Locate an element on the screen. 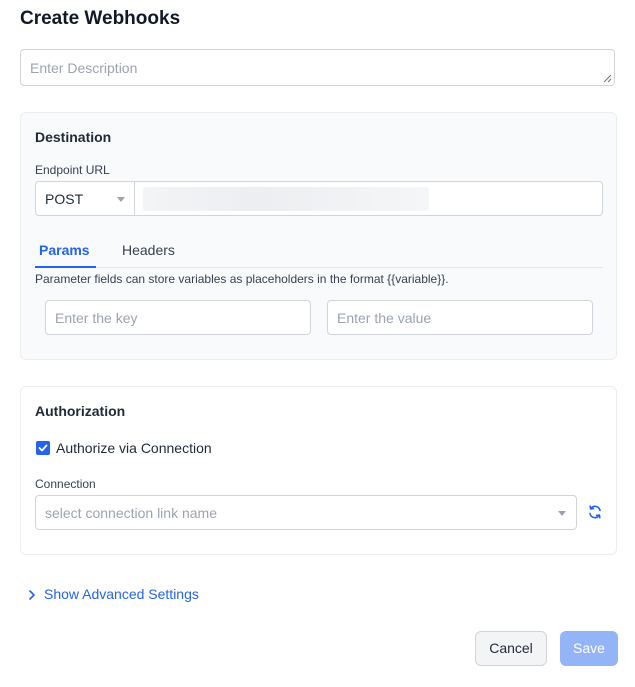 The image size is (635, 687). dialog-title: Create Webhooks is located at coordinates (100, 18).